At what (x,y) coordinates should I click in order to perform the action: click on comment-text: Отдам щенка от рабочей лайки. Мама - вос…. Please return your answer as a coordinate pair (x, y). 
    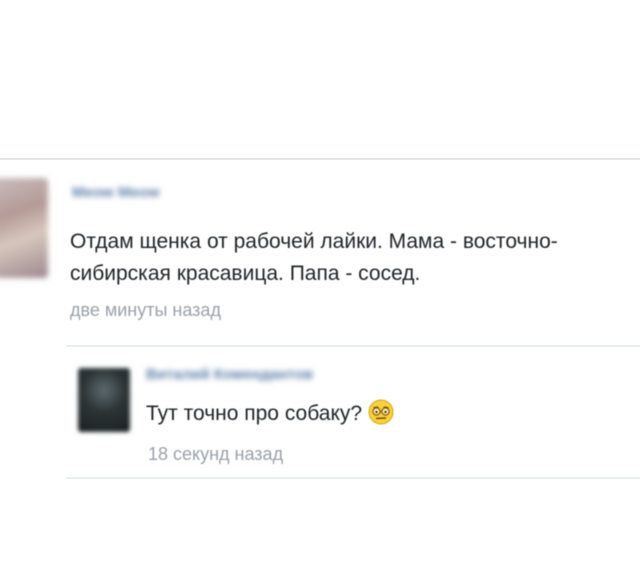
    Looking at the image, I should click on (355, 258).